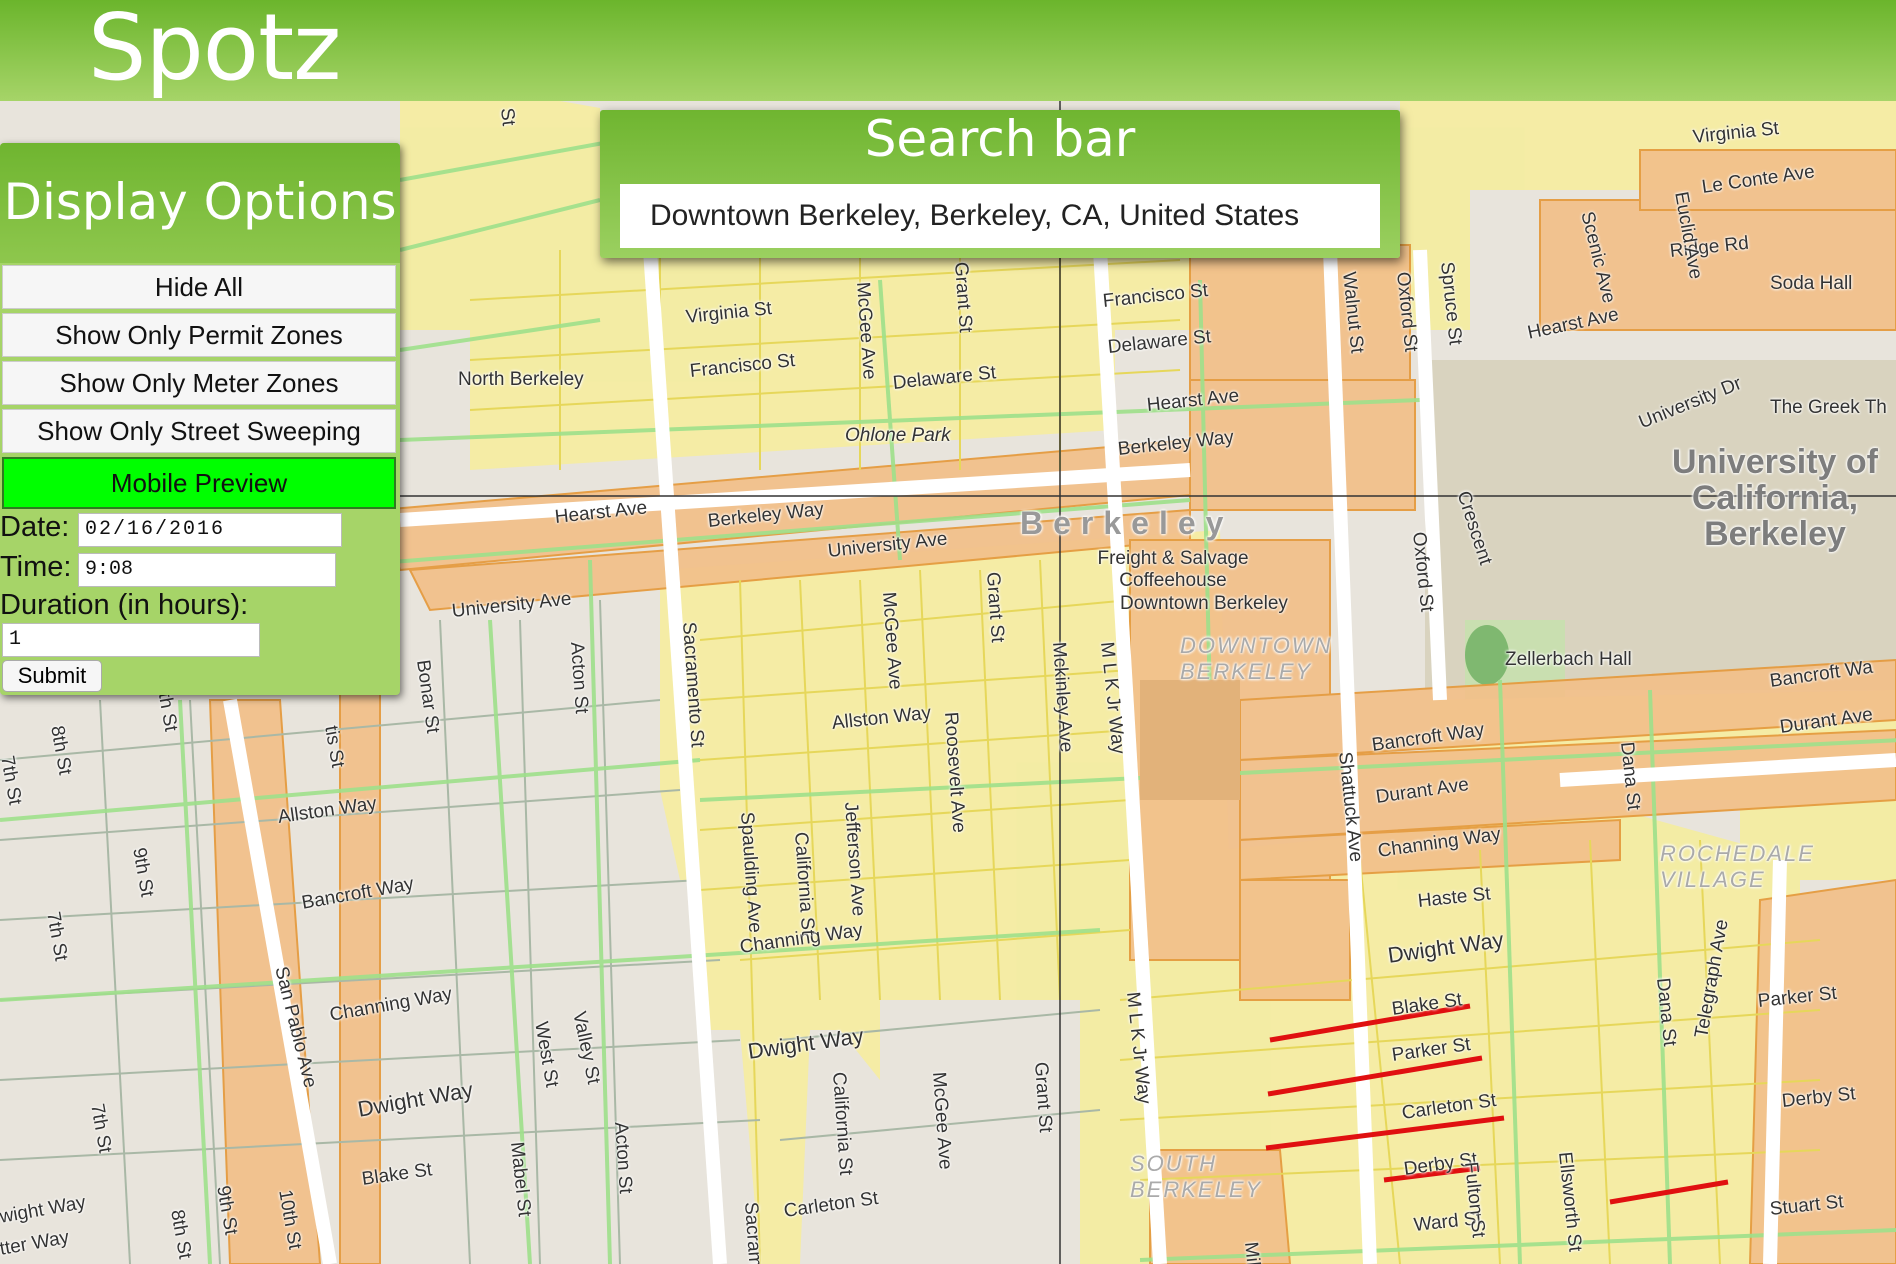 The height and width of the screenshot is (1264, 1896). I want to click on submit-button: Submit, so click(52, 676).